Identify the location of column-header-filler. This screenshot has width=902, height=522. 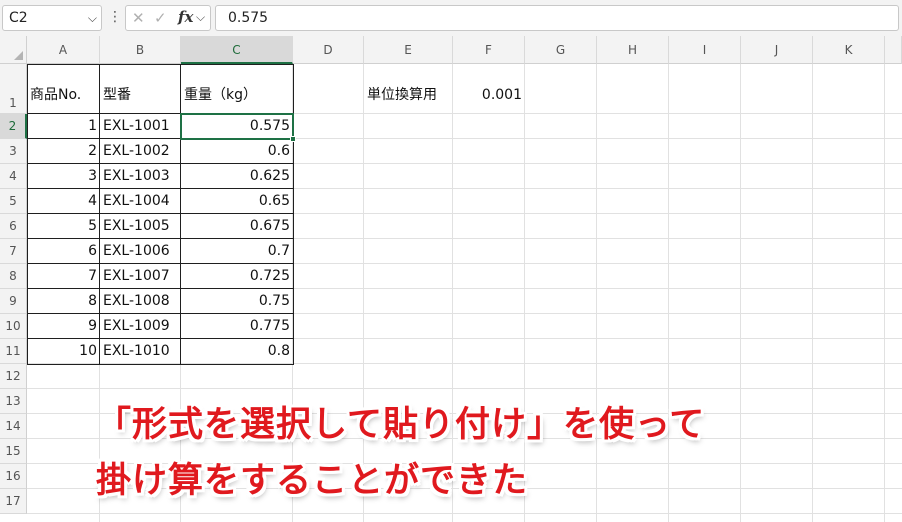
(893, 50).